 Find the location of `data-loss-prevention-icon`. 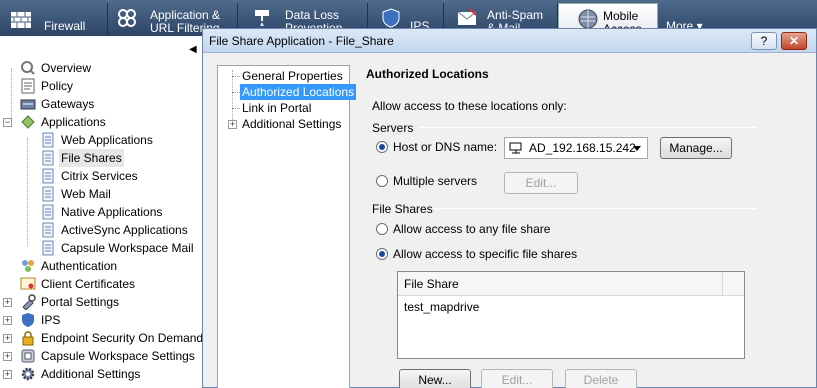

data-loss-prevention-icon is located at coordinates (262, 18).